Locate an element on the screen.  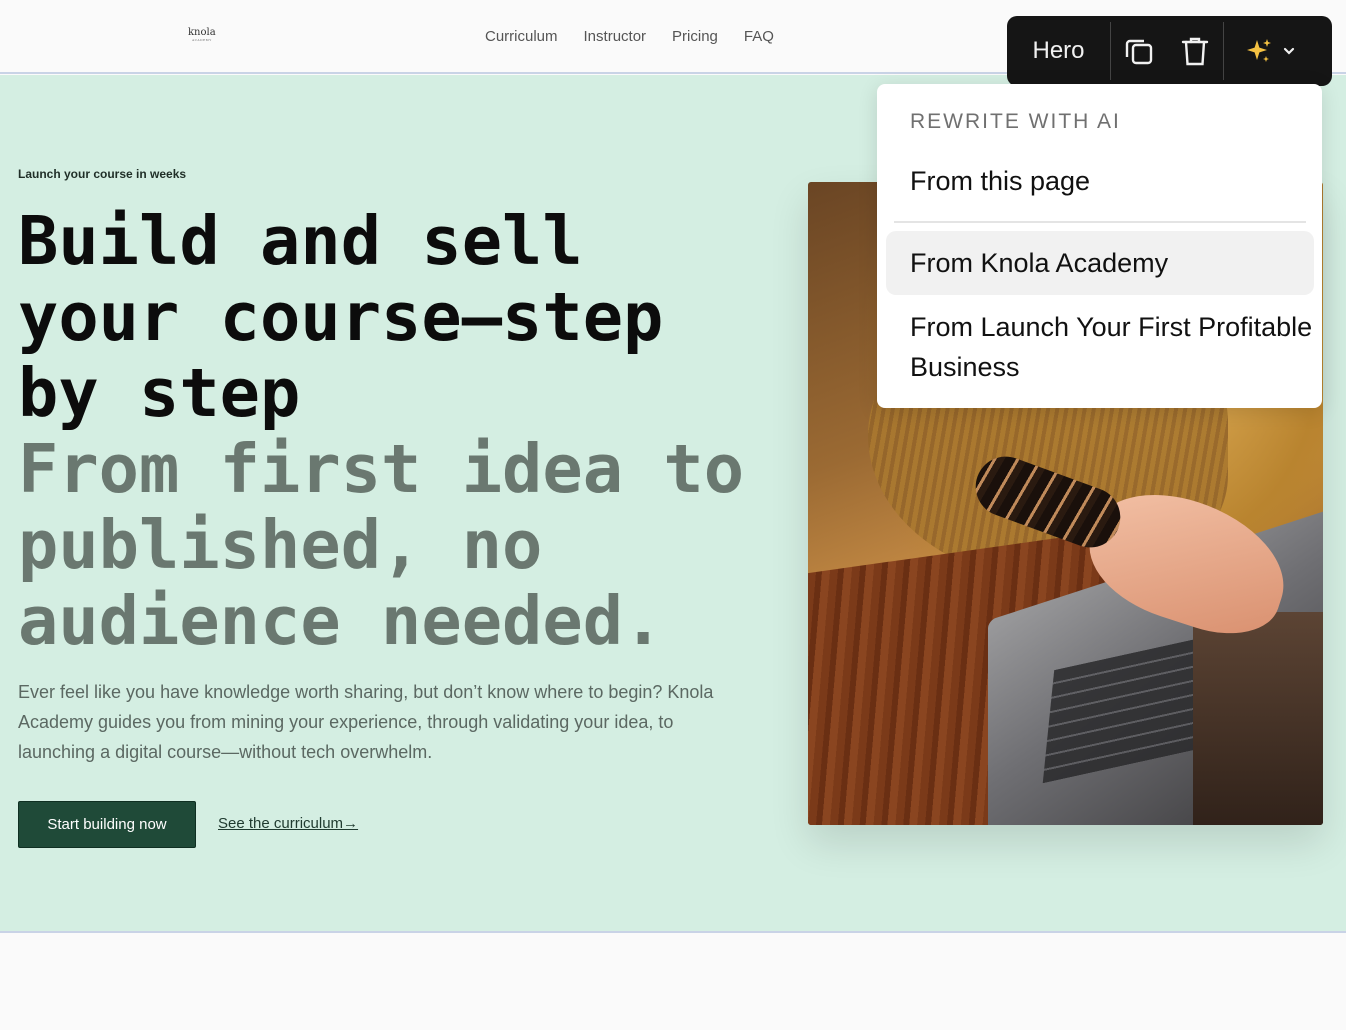
duplicate-icon is located at coordinates (1139, 52).